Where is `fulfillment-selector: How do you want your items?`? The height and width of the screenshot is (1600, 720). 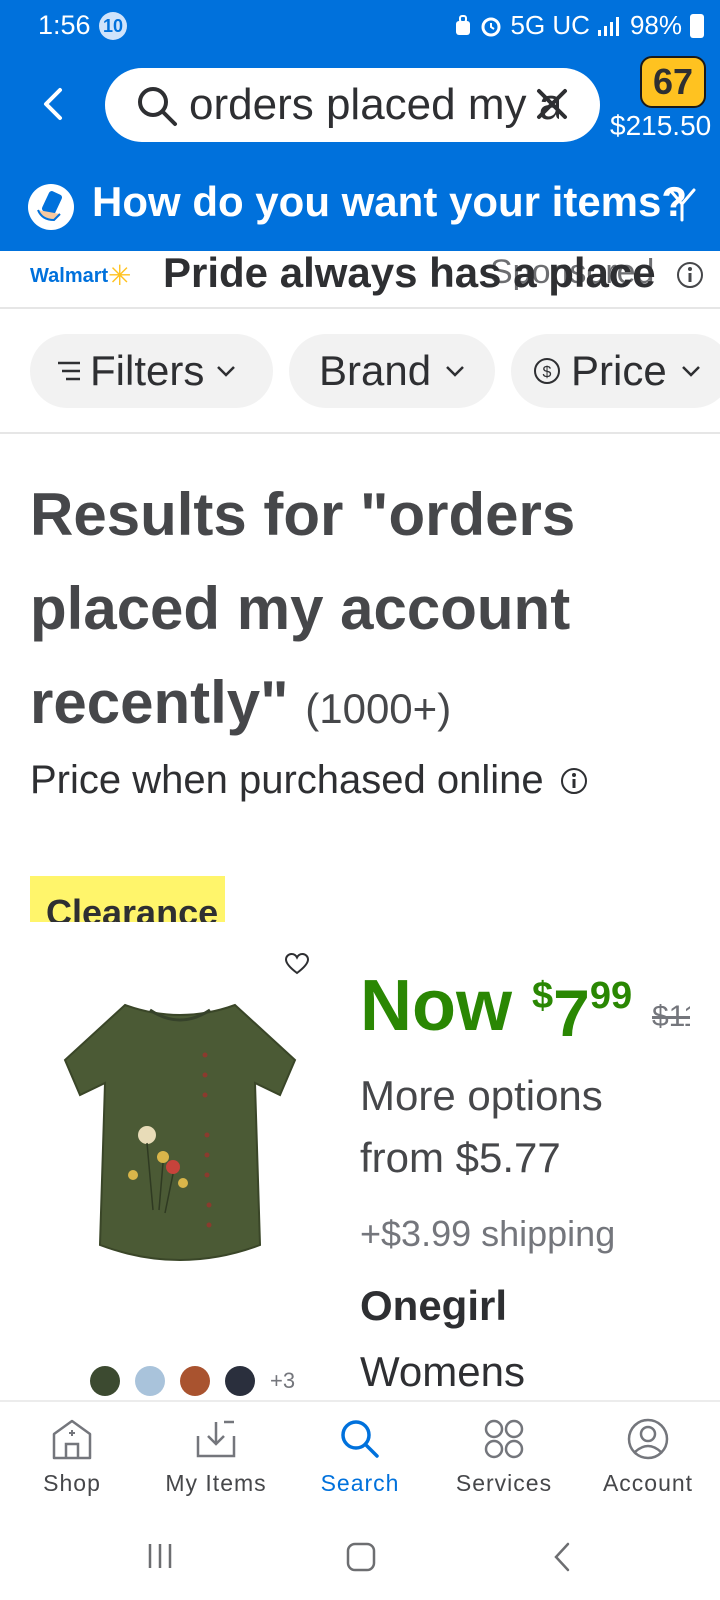 fulfillment-selector: How do you want your items? is located at coordinates (360, 211).